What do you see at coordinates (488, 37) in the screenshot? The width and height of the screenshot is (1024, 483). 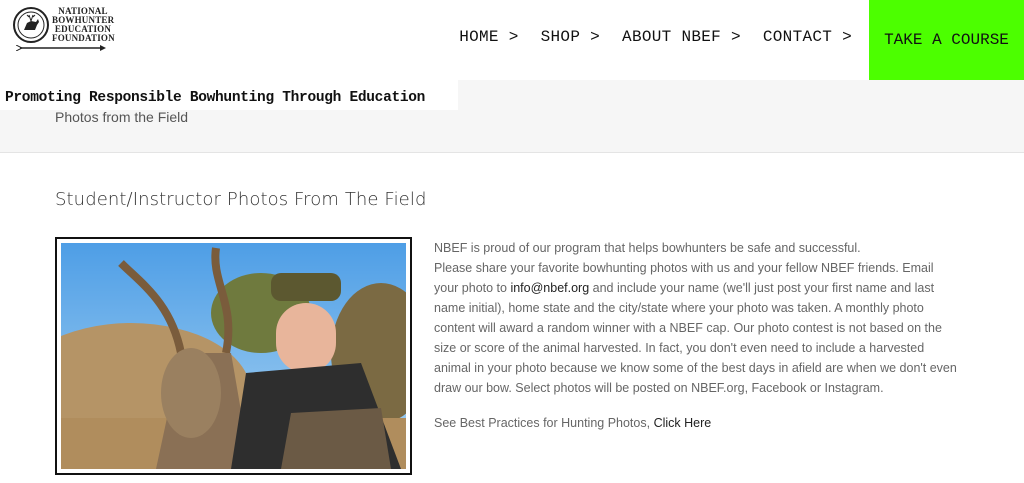 I see `nav-home: HOME >` at bounding box center [488, 37].